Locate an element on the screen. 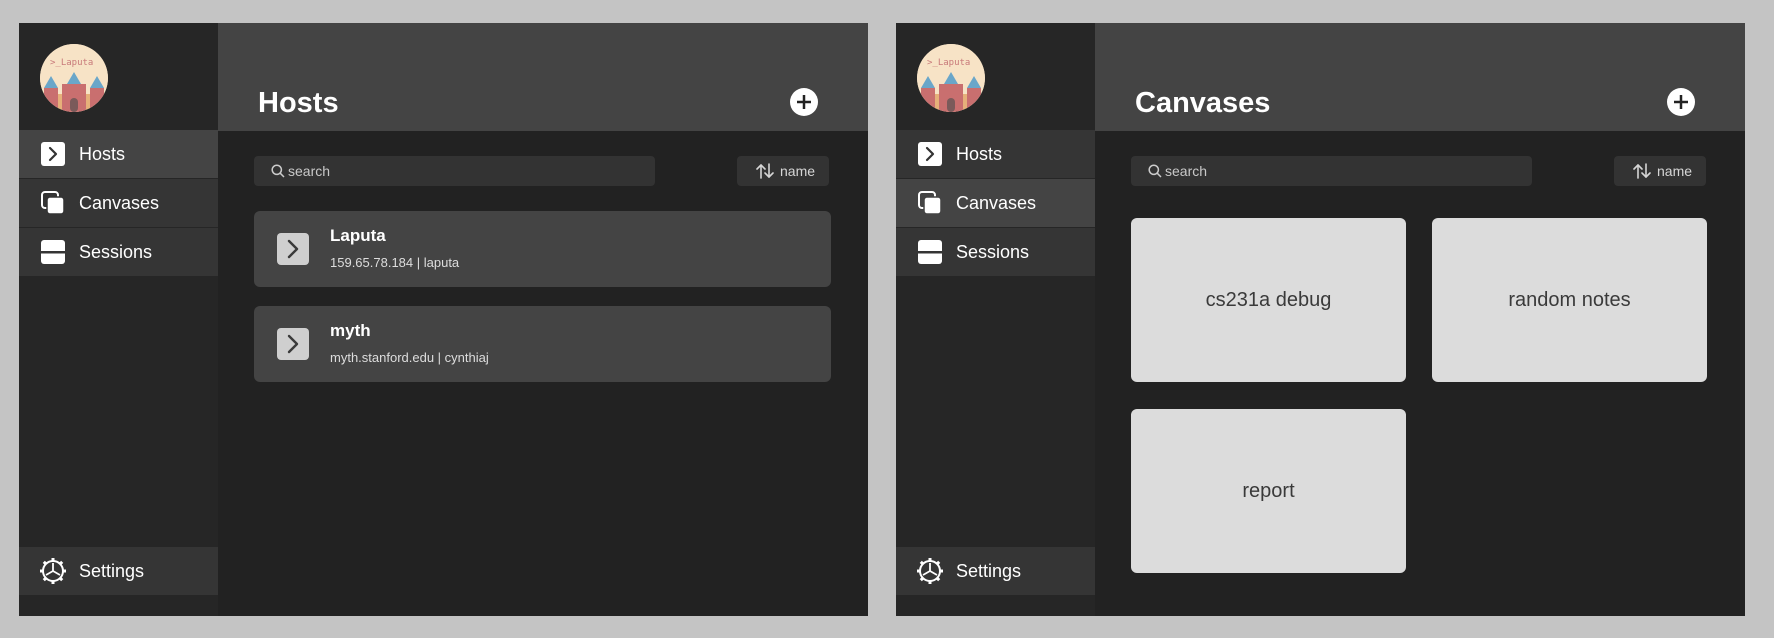 This screenshot has width=1774, height=638. page-header: Canvases is located at coordinates (1420, 77).